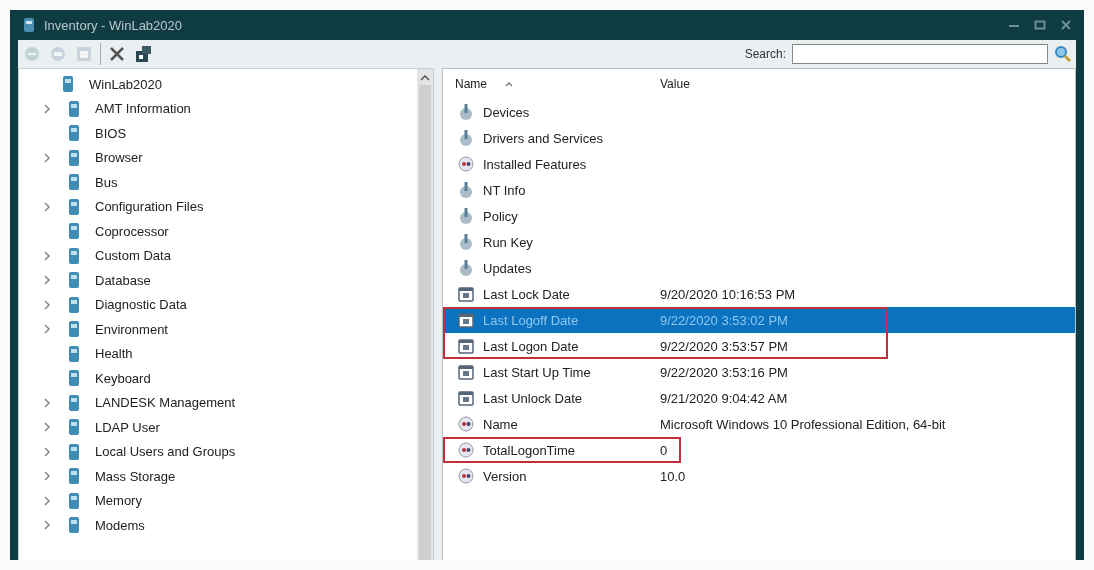 The image size is (1094, 570). What do you see at coordinates (106, 182) in the screenshot?
I see `tree-item: Bus` at bounding box center [106, 182].